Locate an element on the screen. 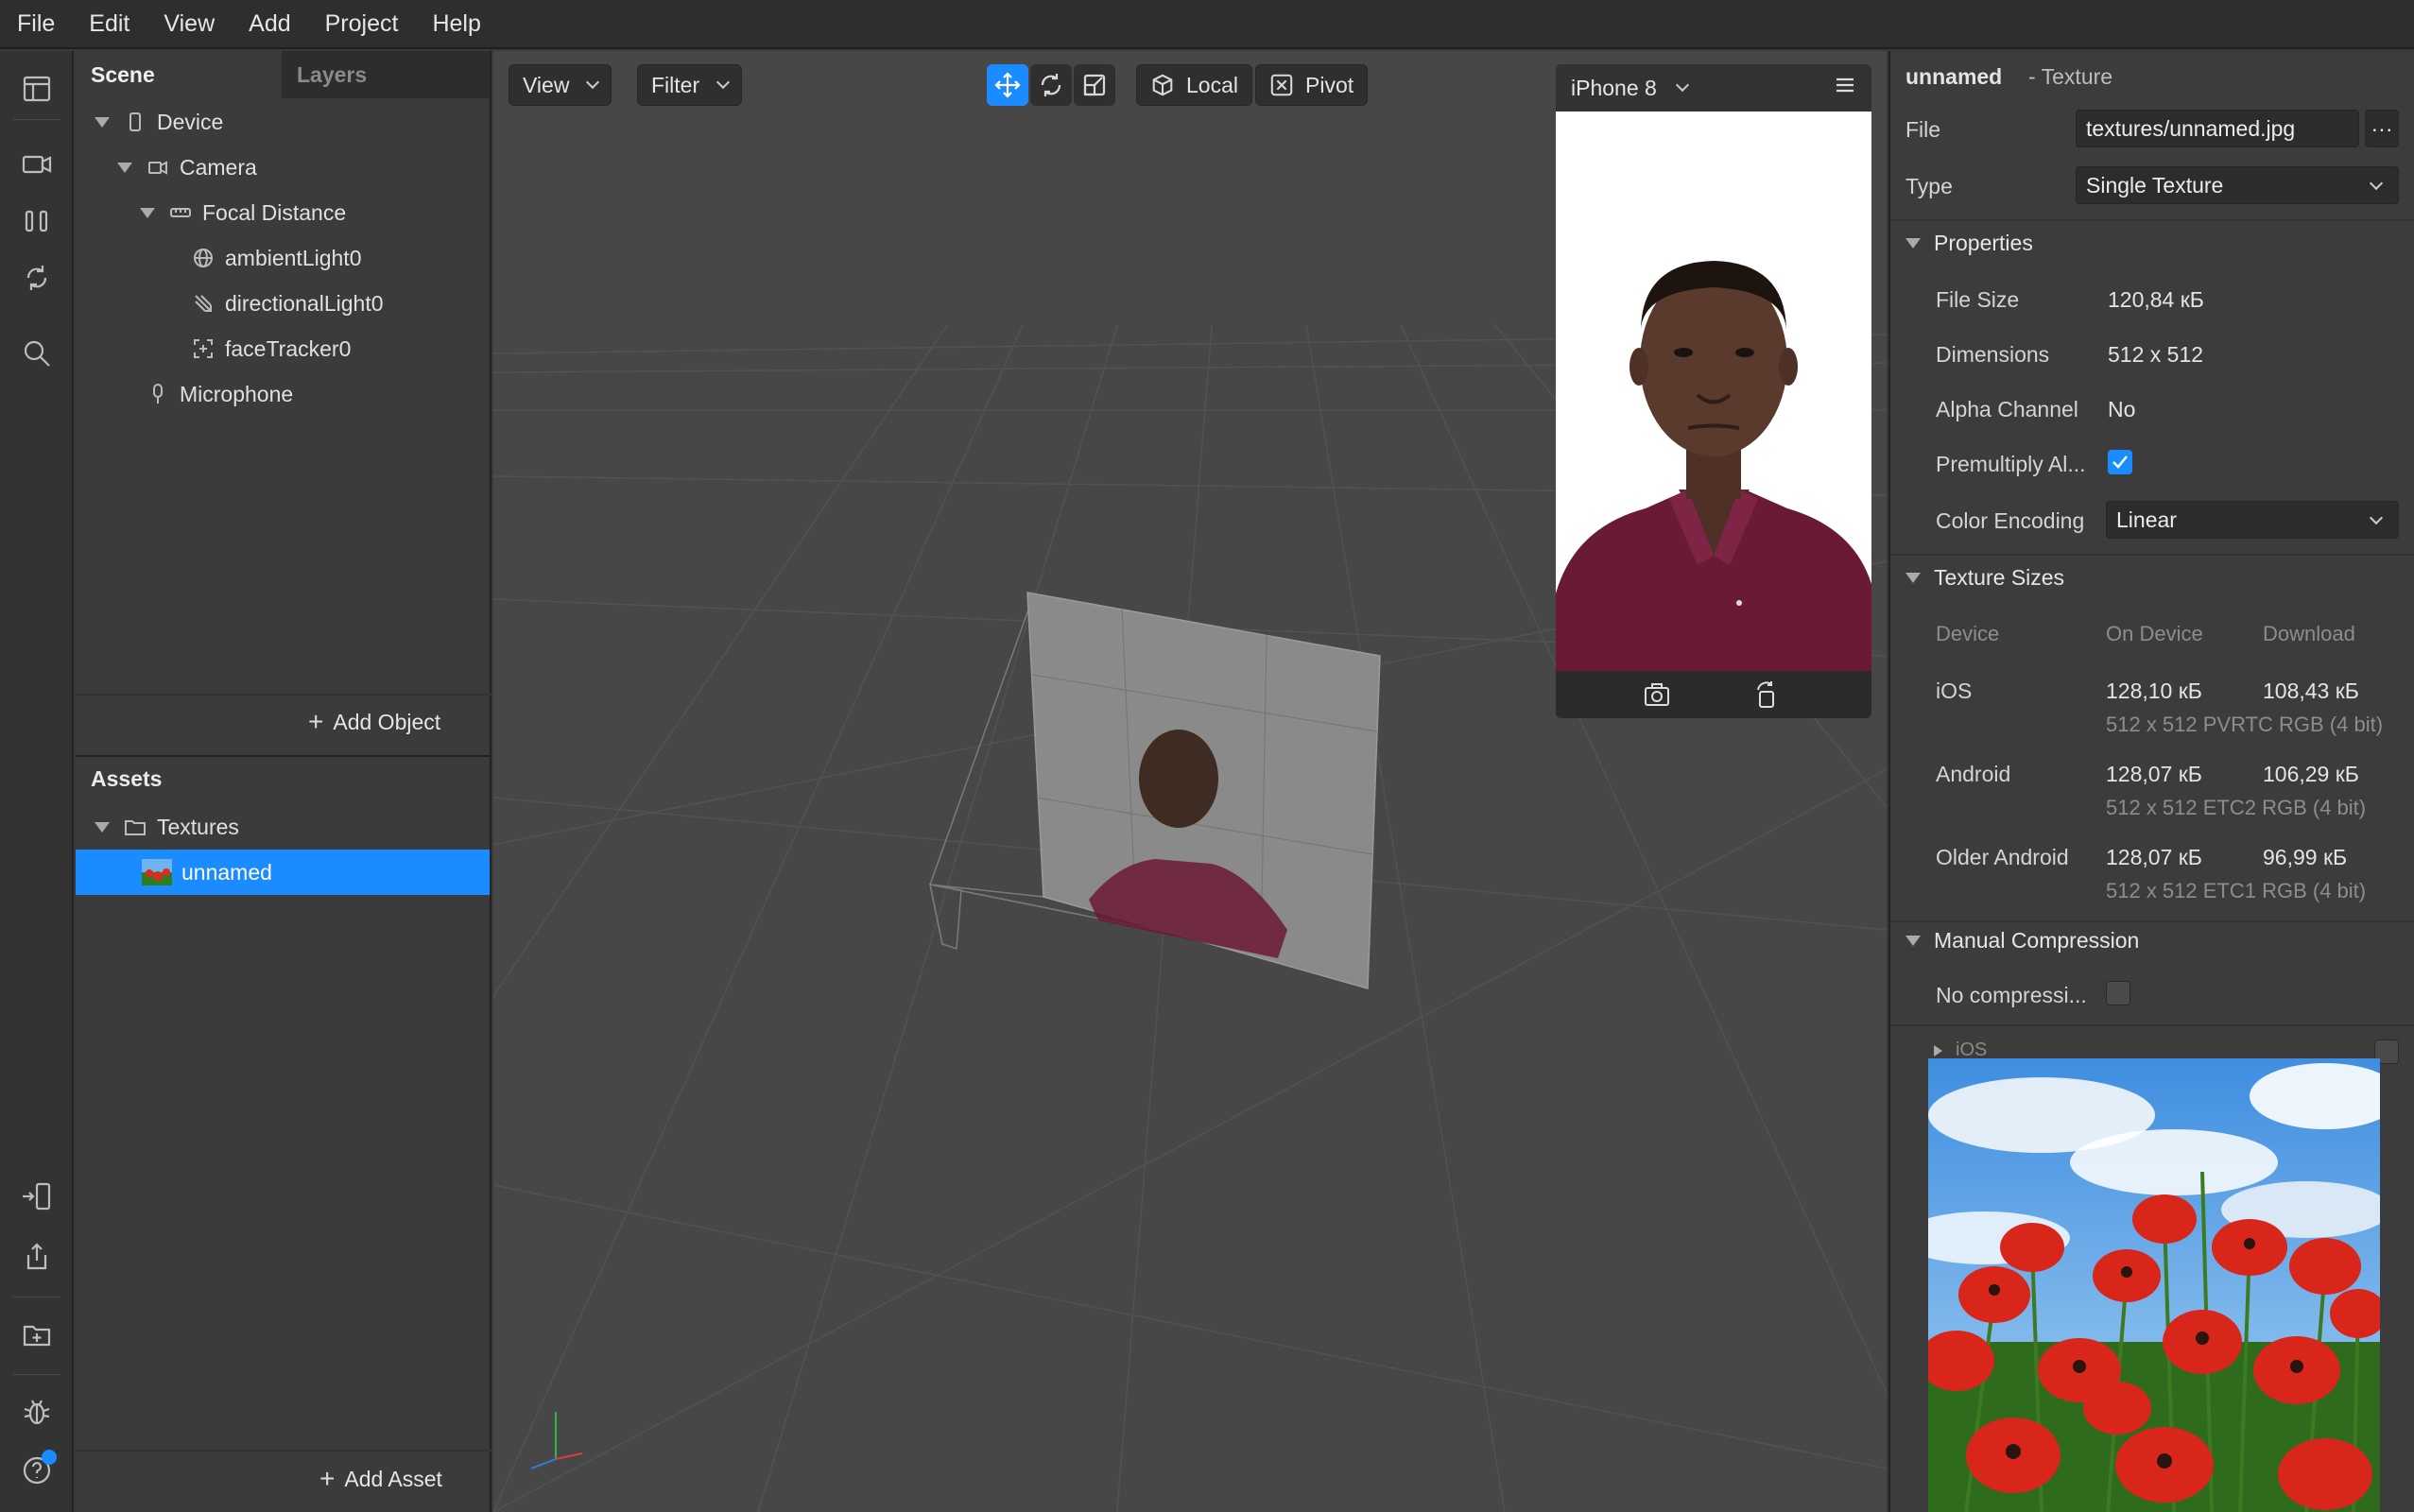  columns-icon is located at coordinates (37, 221).